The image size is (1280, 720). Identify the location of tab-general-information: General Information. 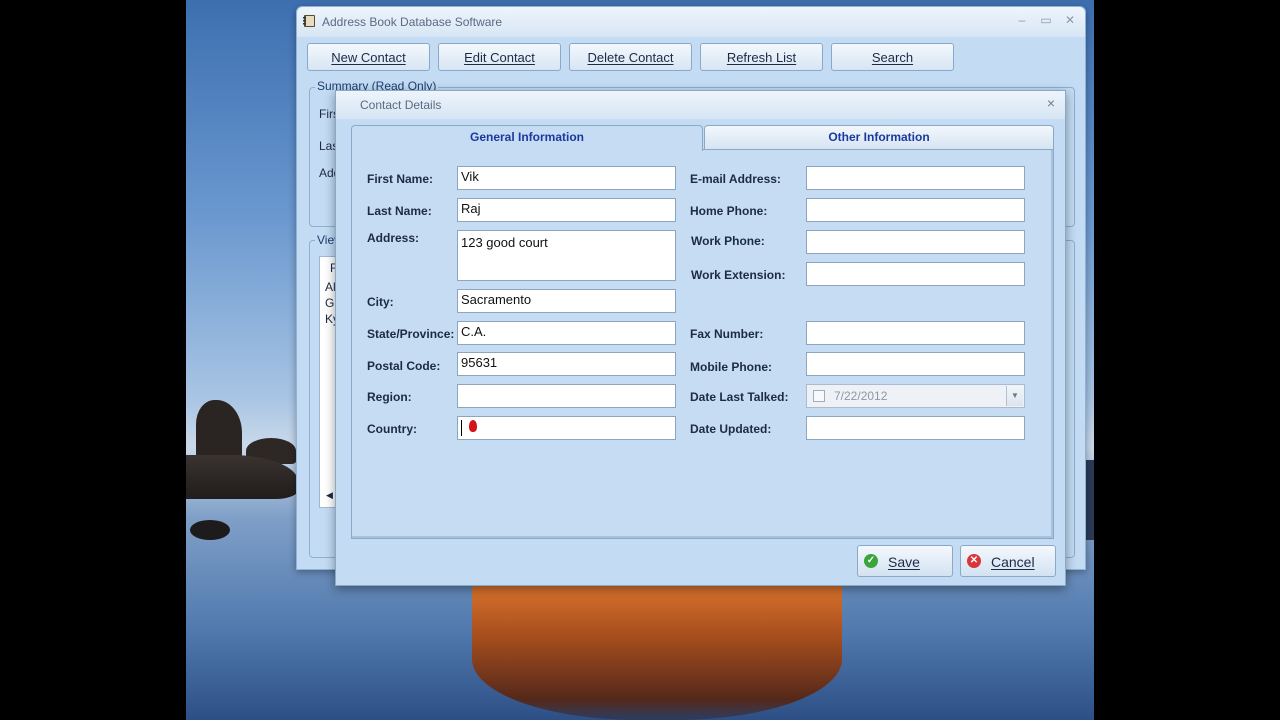
(527, 138).